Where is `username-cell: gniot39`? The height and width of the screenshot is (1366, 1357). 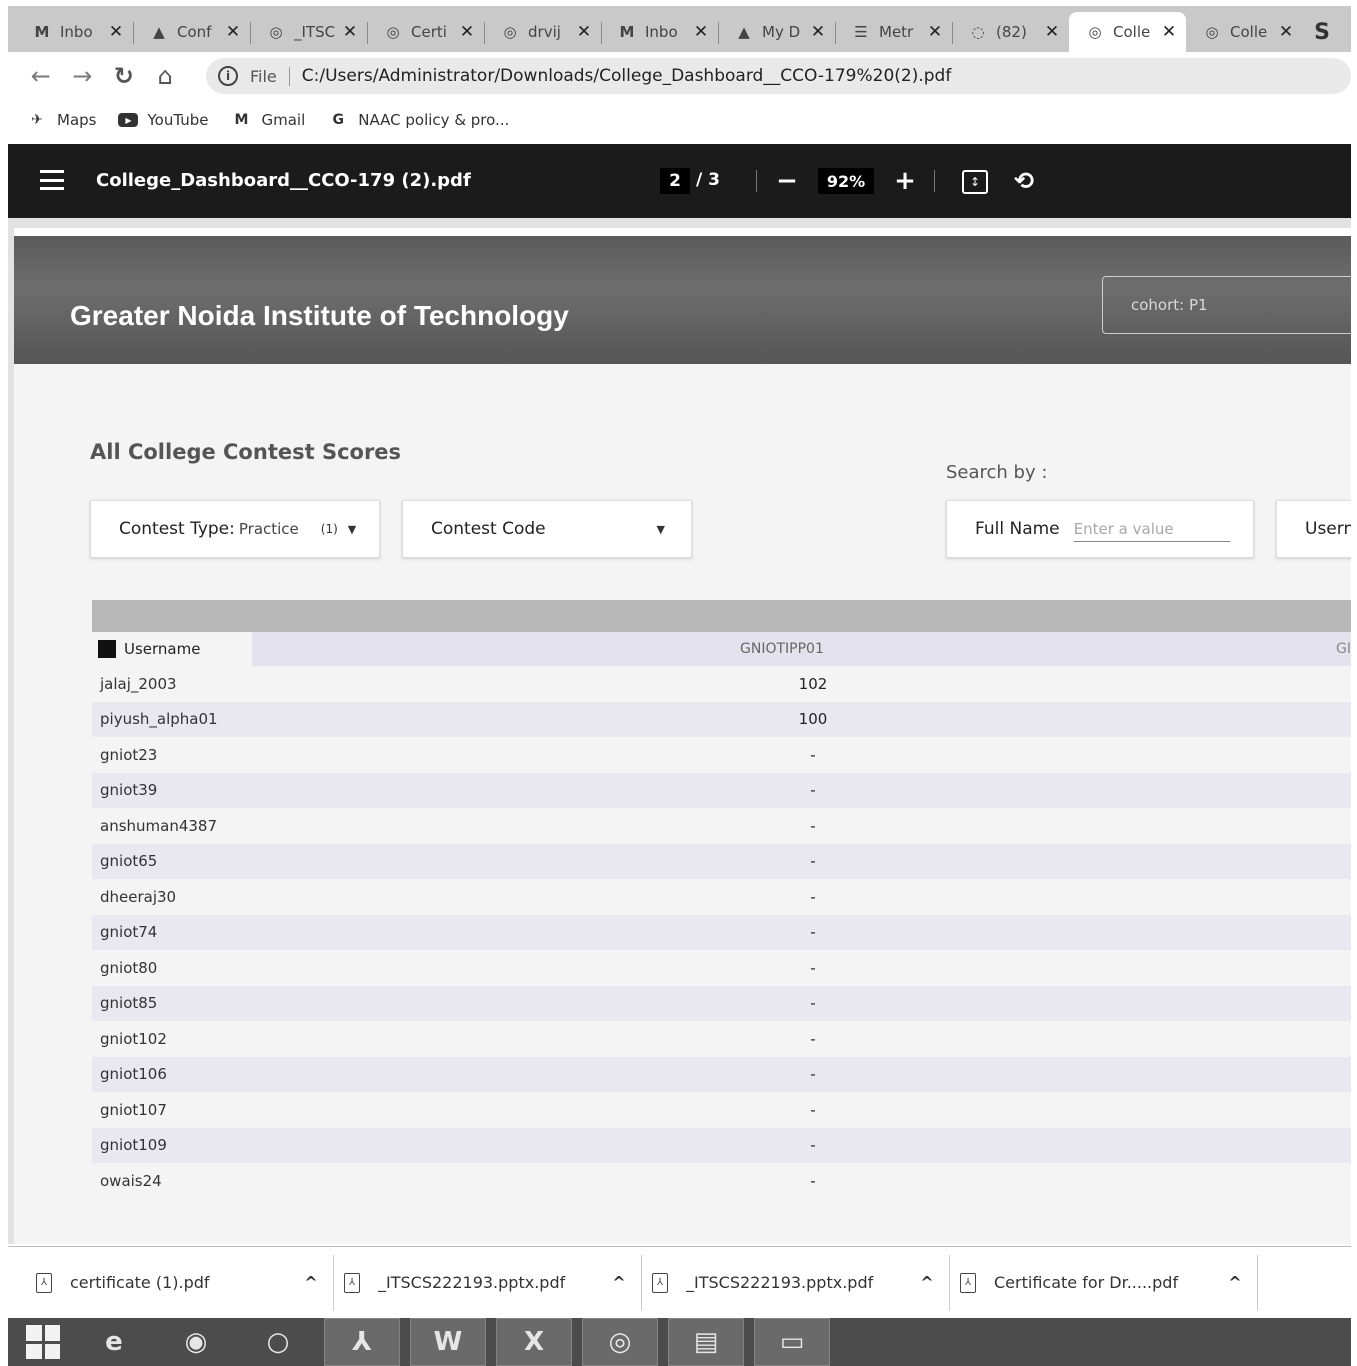
username-cell: gniot39 is located at coordinates (129, 790).